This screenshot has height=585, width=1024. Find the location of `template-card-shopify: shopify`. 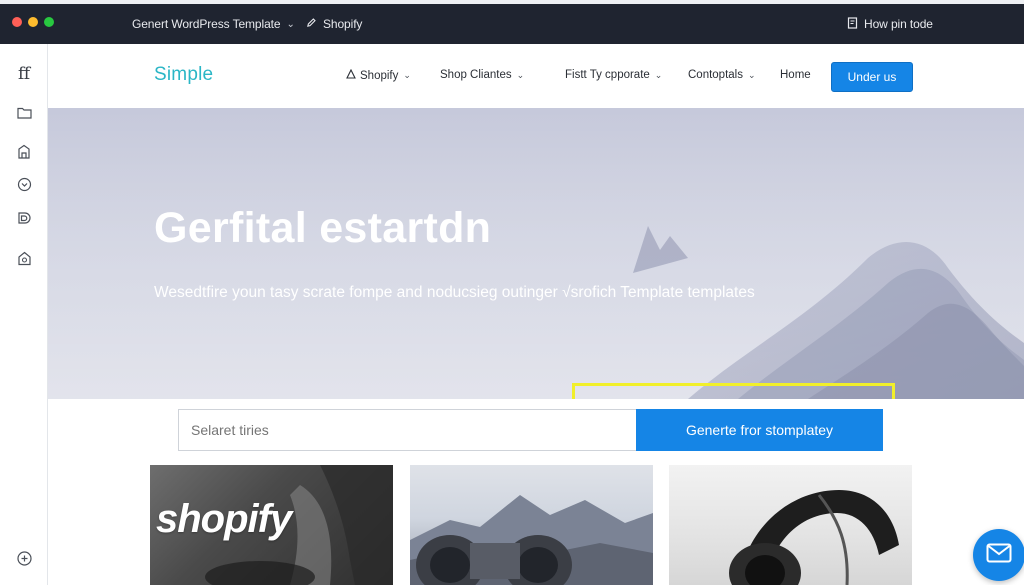

template-card-shopify: shopify is located at coordinates (271, 525).